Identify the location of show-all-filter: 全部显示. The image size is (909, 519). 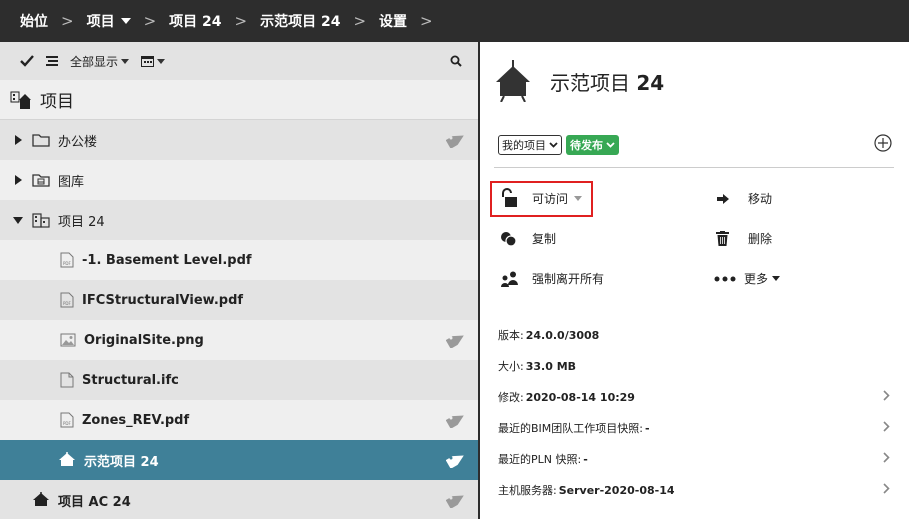
(100, 61).